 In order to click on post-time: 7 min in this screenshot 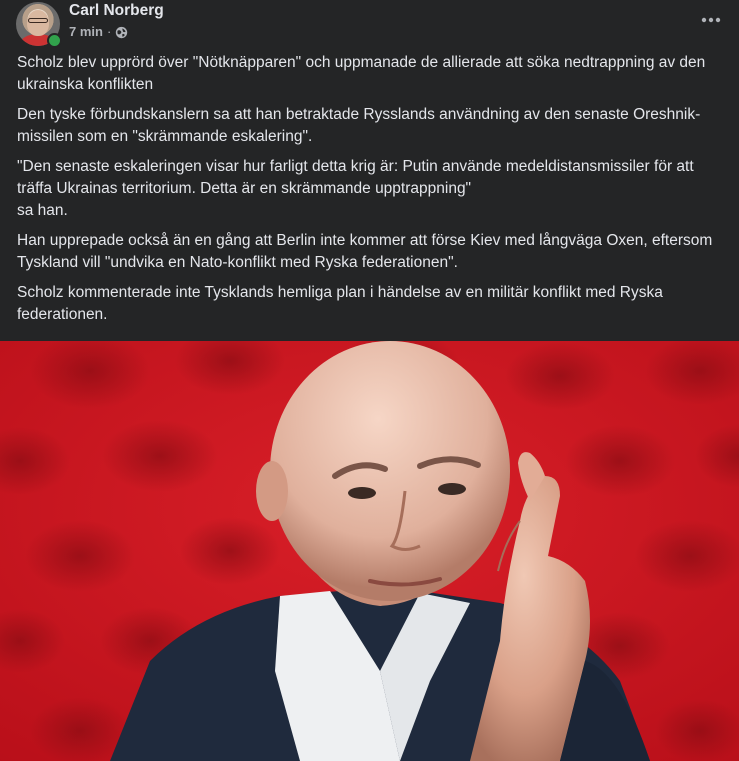, I will do `click(86, 32)`.